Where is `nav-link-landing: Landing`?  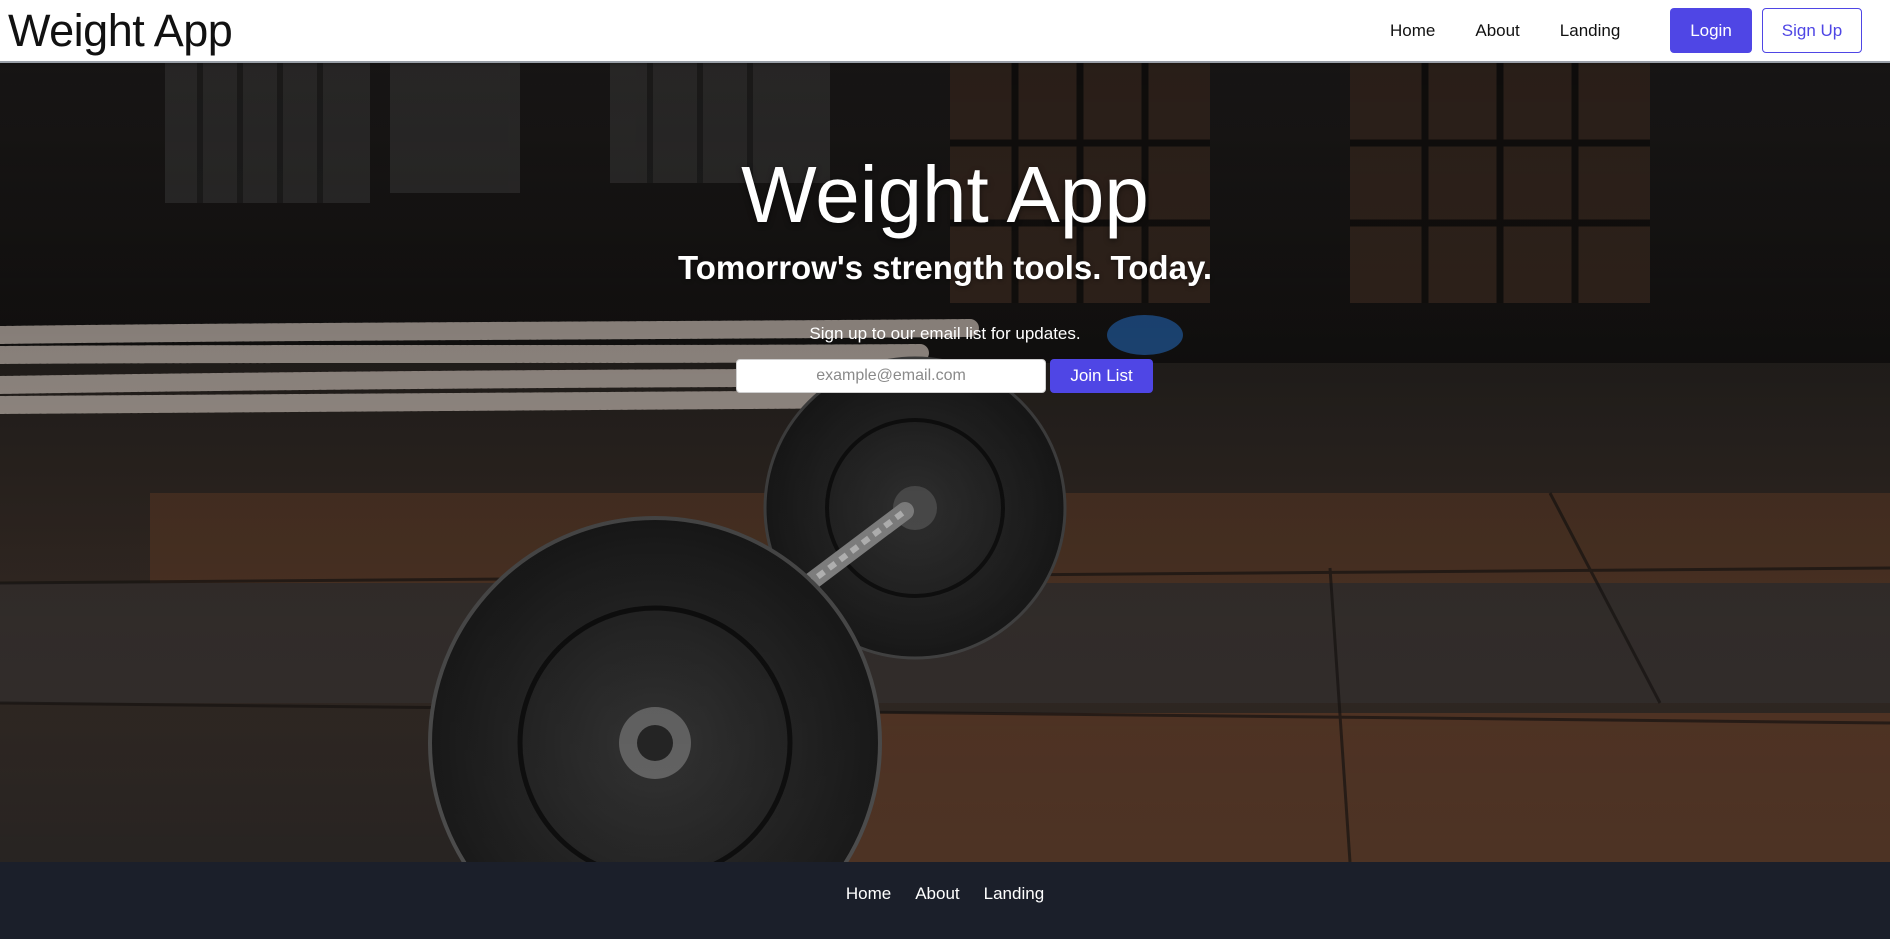 nav-link-landing: Landing is located at coordinates (1590, 31).